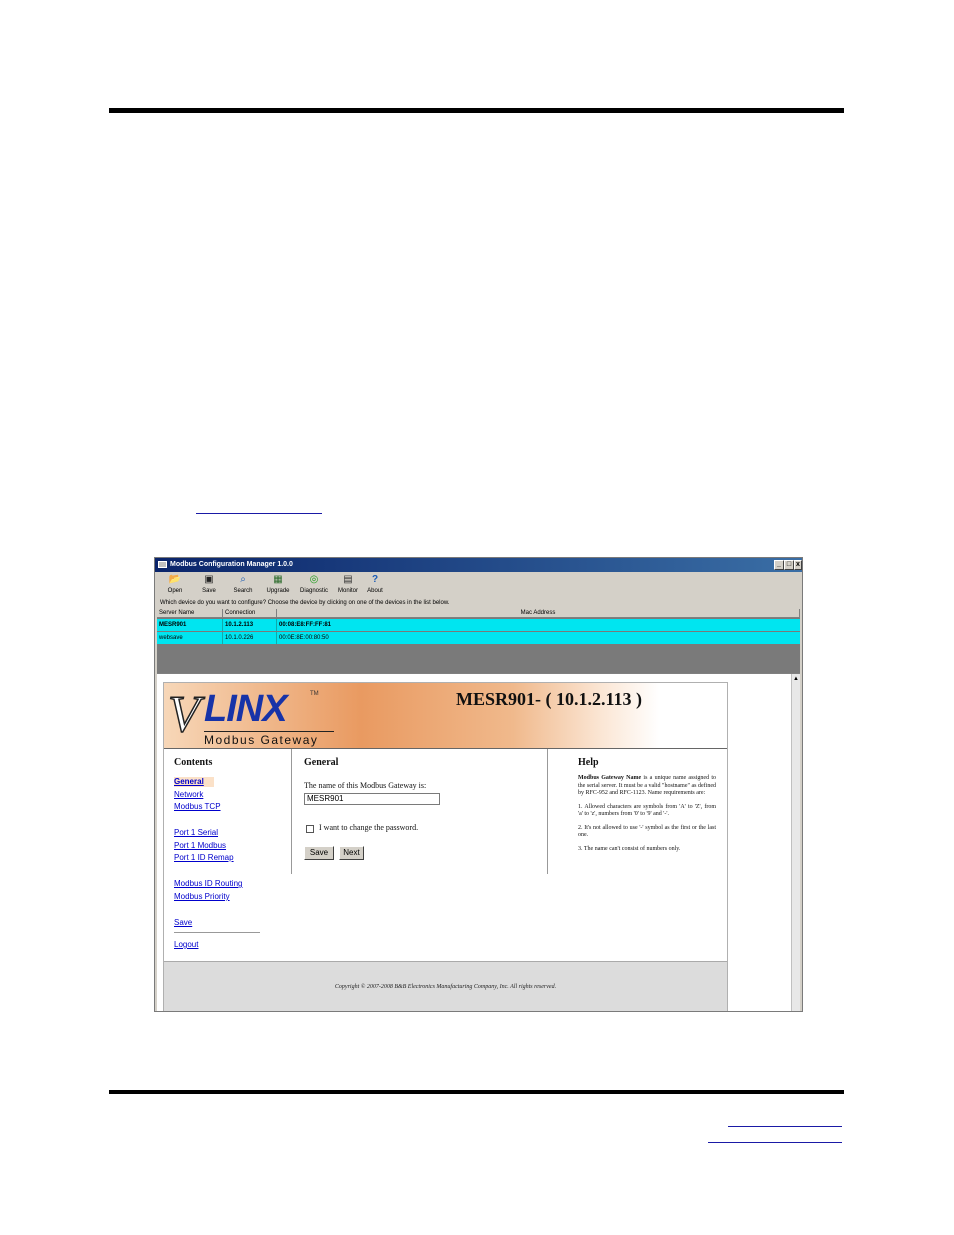 The height and width of the screenshot is (1235, 954). What do you see at coordinates (175, 579) in the screenshot?
I see `open-folder-icon: 📂` at bounding box center [175, 579].